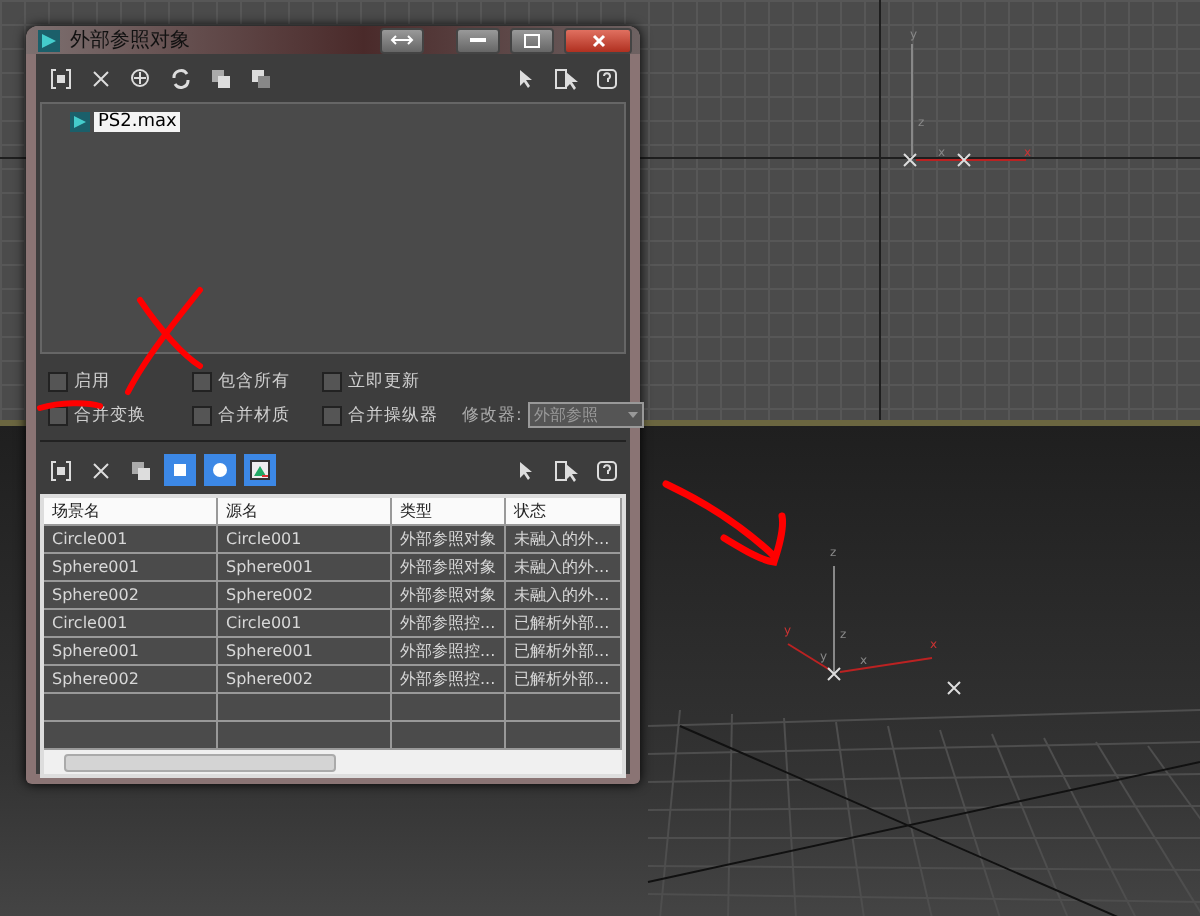 The height and width of the screenshot is (916, 1200). What do you see at coordinates (80, 122) in the screenshot?
I see `file-icon` at bounding box center [80, 122].